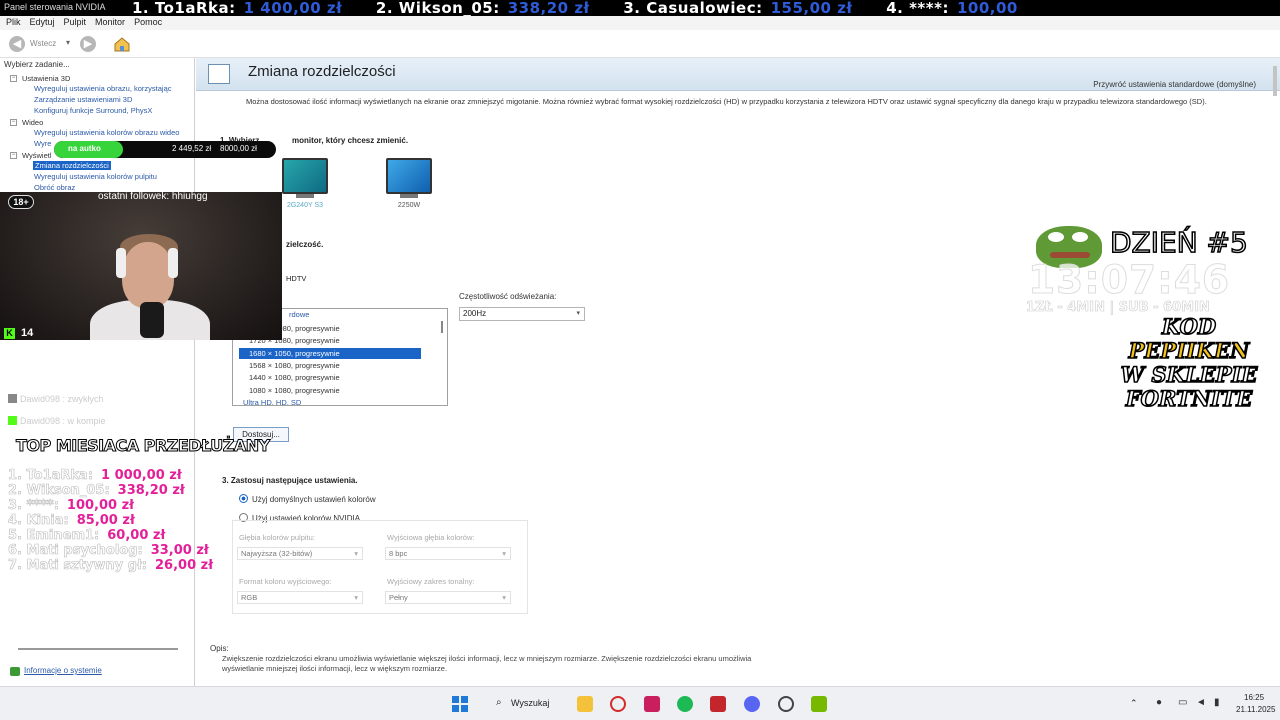  Describe the element at coordinates (71, 506) in the screenshot. I see `top-donor-row: 3. ****: 100,00 zł` at that location.